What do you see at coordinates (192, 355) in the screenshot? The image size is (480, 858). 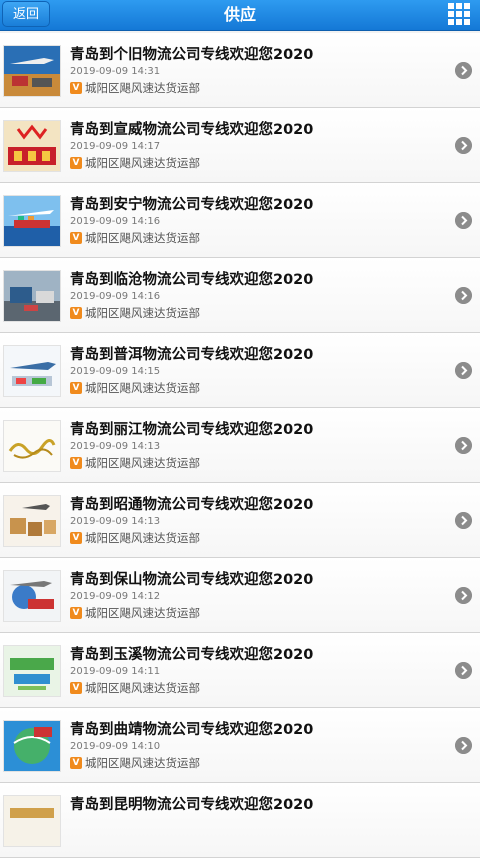 I see `item-title: 青岛到普洱物流公司专线欢迎您2020` at bounding box center [192, 355].